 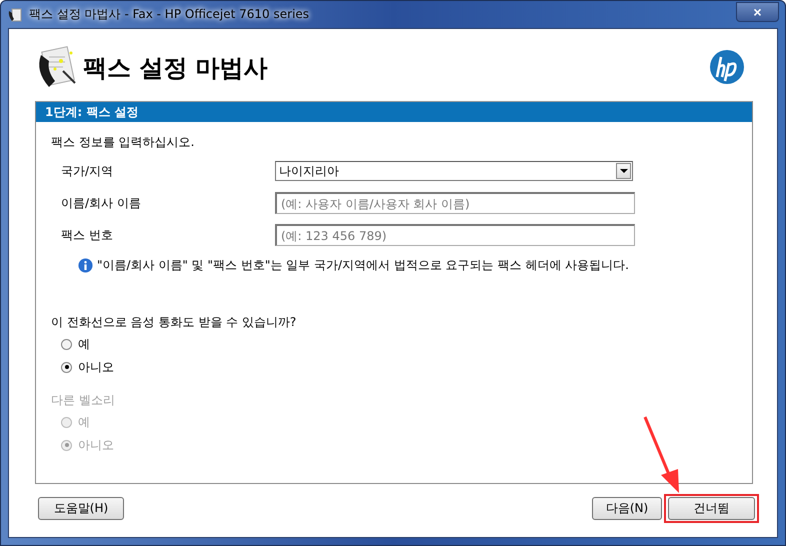 I want to click on question-text: 이 전화선으로 음성 통화도 받을 수 있습니까?, so click(x=174, y=322).